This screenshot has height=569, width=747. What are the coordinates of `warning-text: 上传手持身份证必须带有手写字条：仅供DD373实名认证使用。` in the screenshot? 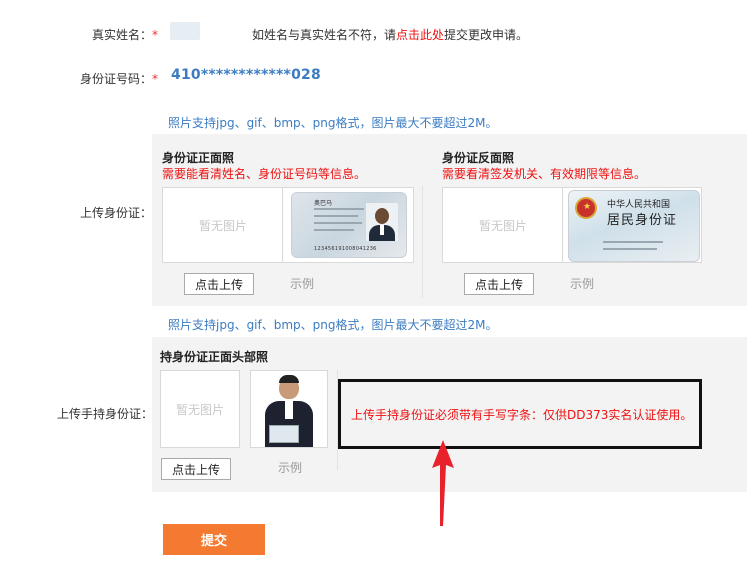 It's located at (522, 414).